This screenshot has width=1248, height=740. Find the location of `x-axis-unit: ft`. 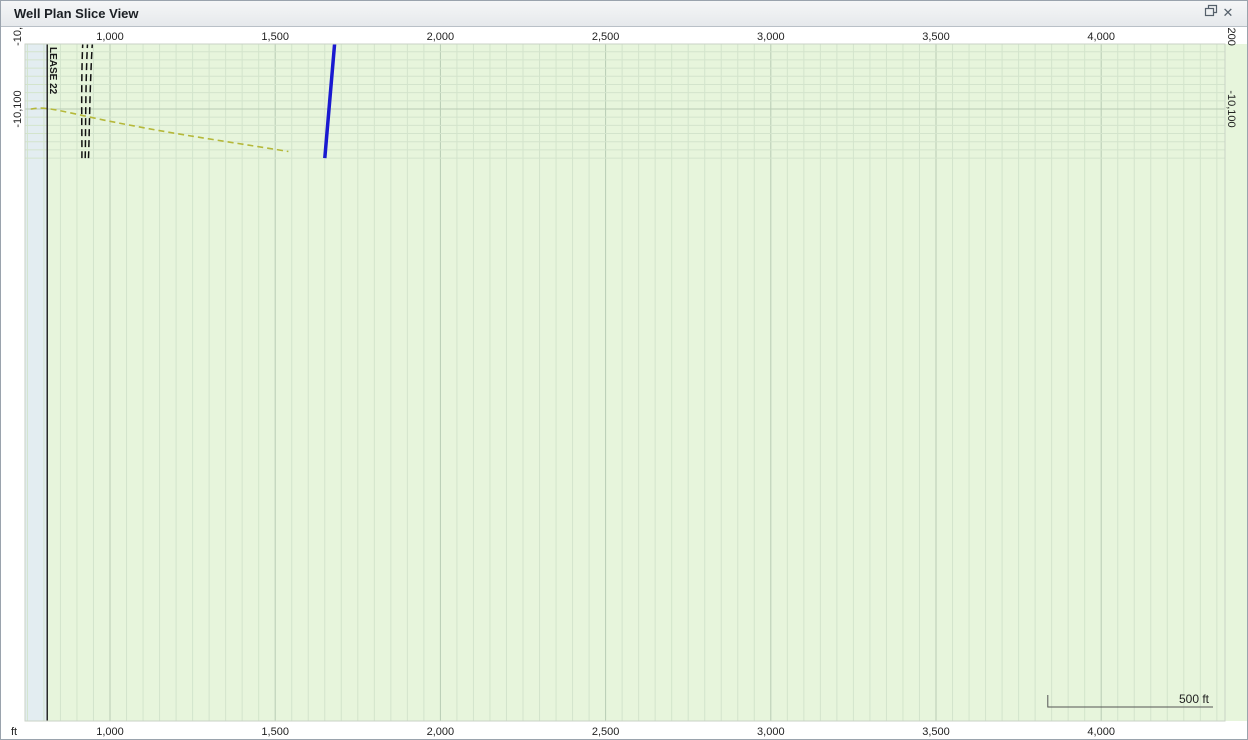

x-axis-unit: ft is located at coordinates (14, 732).